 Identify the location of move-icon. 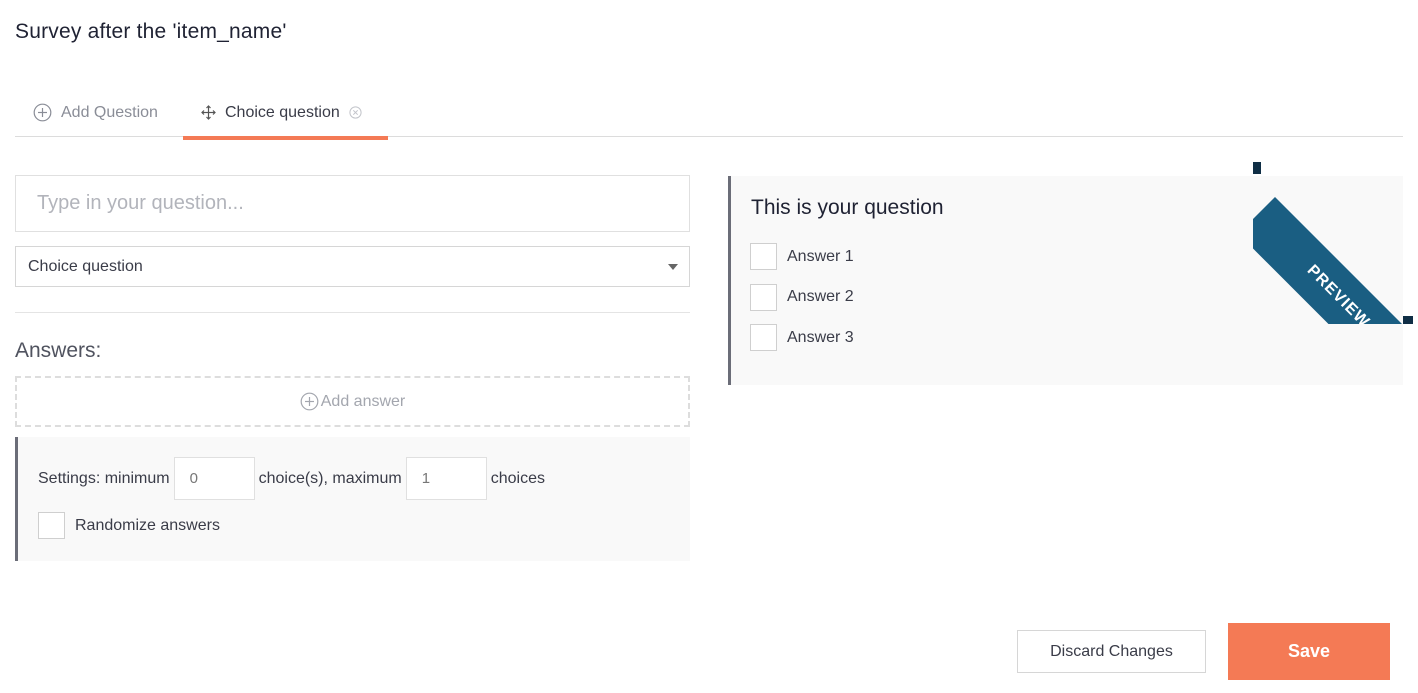
(208, 112).